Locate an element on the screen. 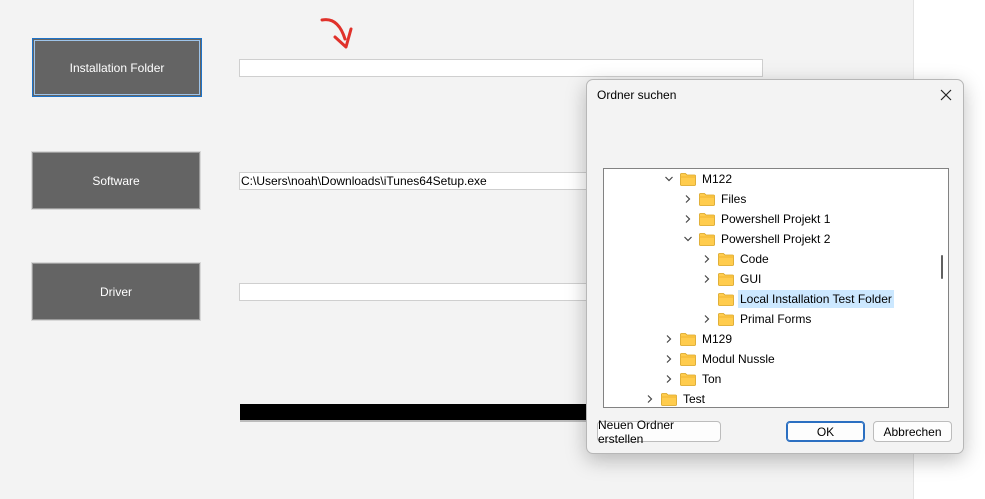  tree-item: Files is located at coordinates (714, 199).